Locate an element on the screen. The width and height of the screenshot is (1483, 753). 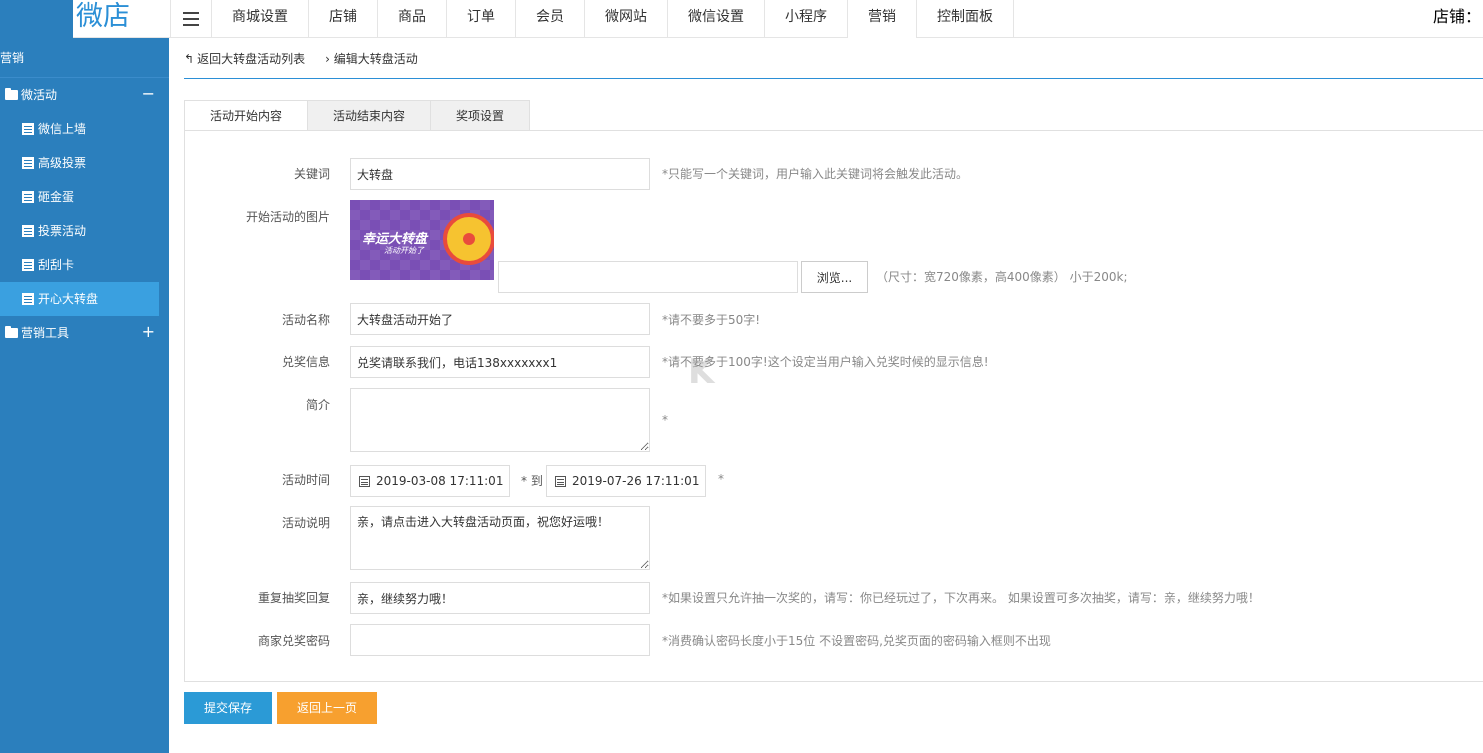
nav-members: 会员 is located at coordinates (550, 19).